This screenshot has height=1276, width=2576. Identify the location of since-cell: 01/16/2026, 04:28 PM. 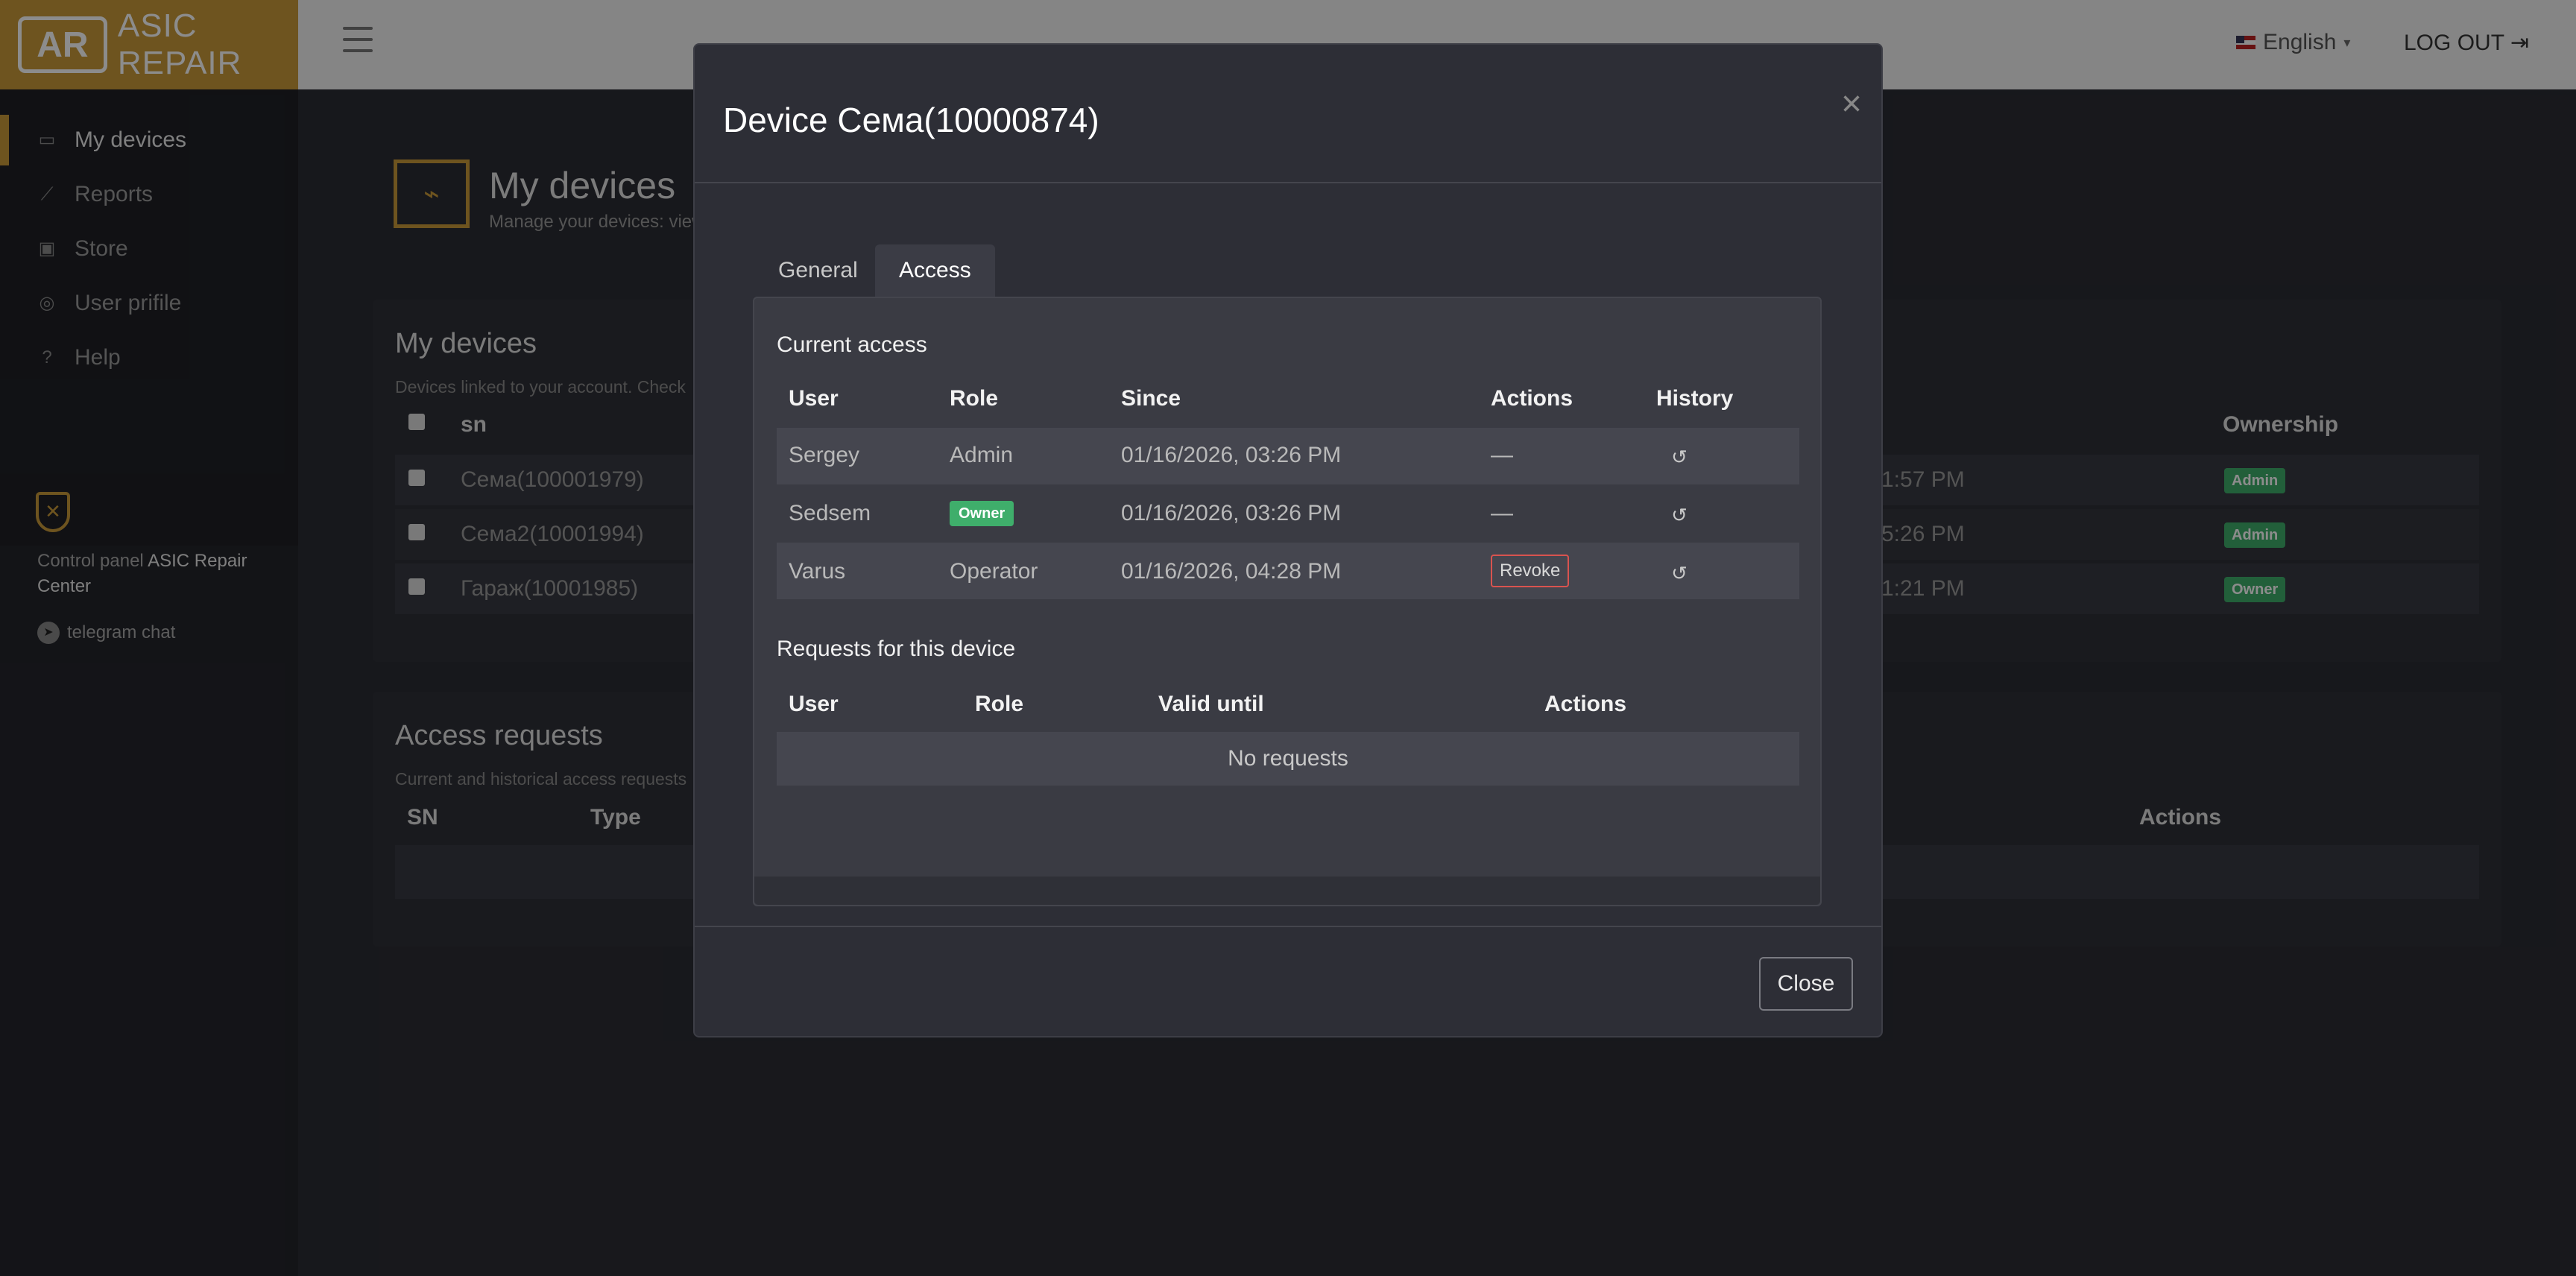
(1231, 571).